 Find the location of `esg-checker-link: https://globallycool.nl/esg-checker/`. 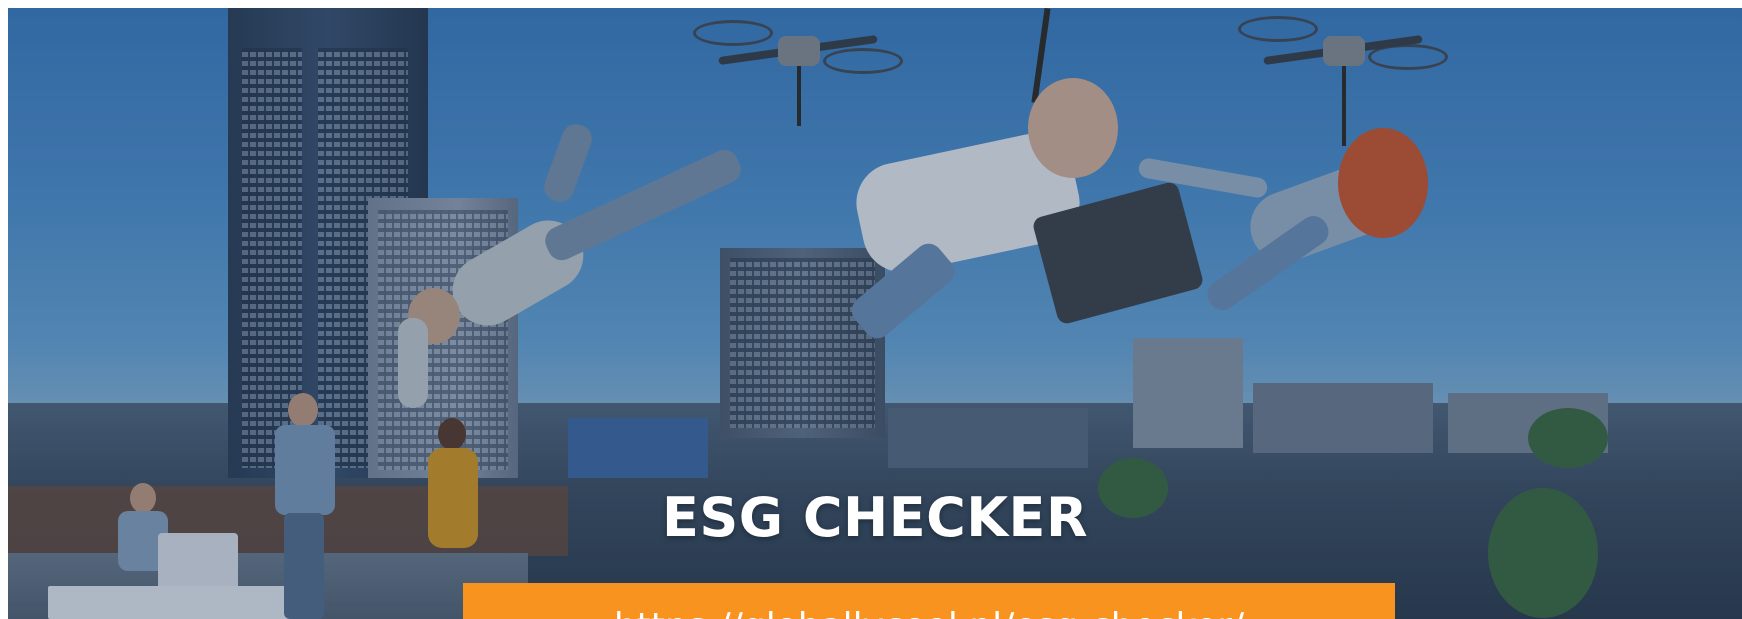

esg-checker-link: https://globallycool.nl/esg-checker/ is located at coordinates (929, 601).